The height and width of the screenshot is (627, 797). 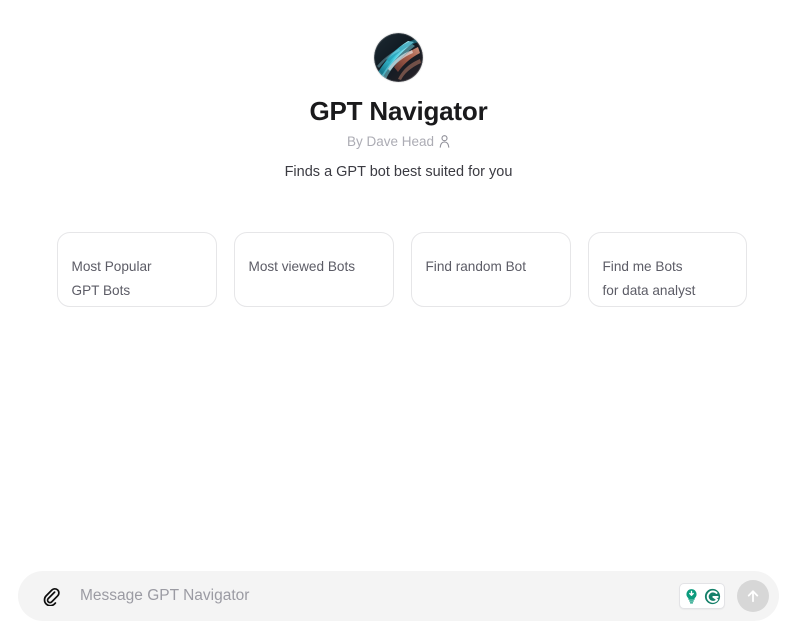 I want to click on paperclip-icon, so click(x=51, y=596).